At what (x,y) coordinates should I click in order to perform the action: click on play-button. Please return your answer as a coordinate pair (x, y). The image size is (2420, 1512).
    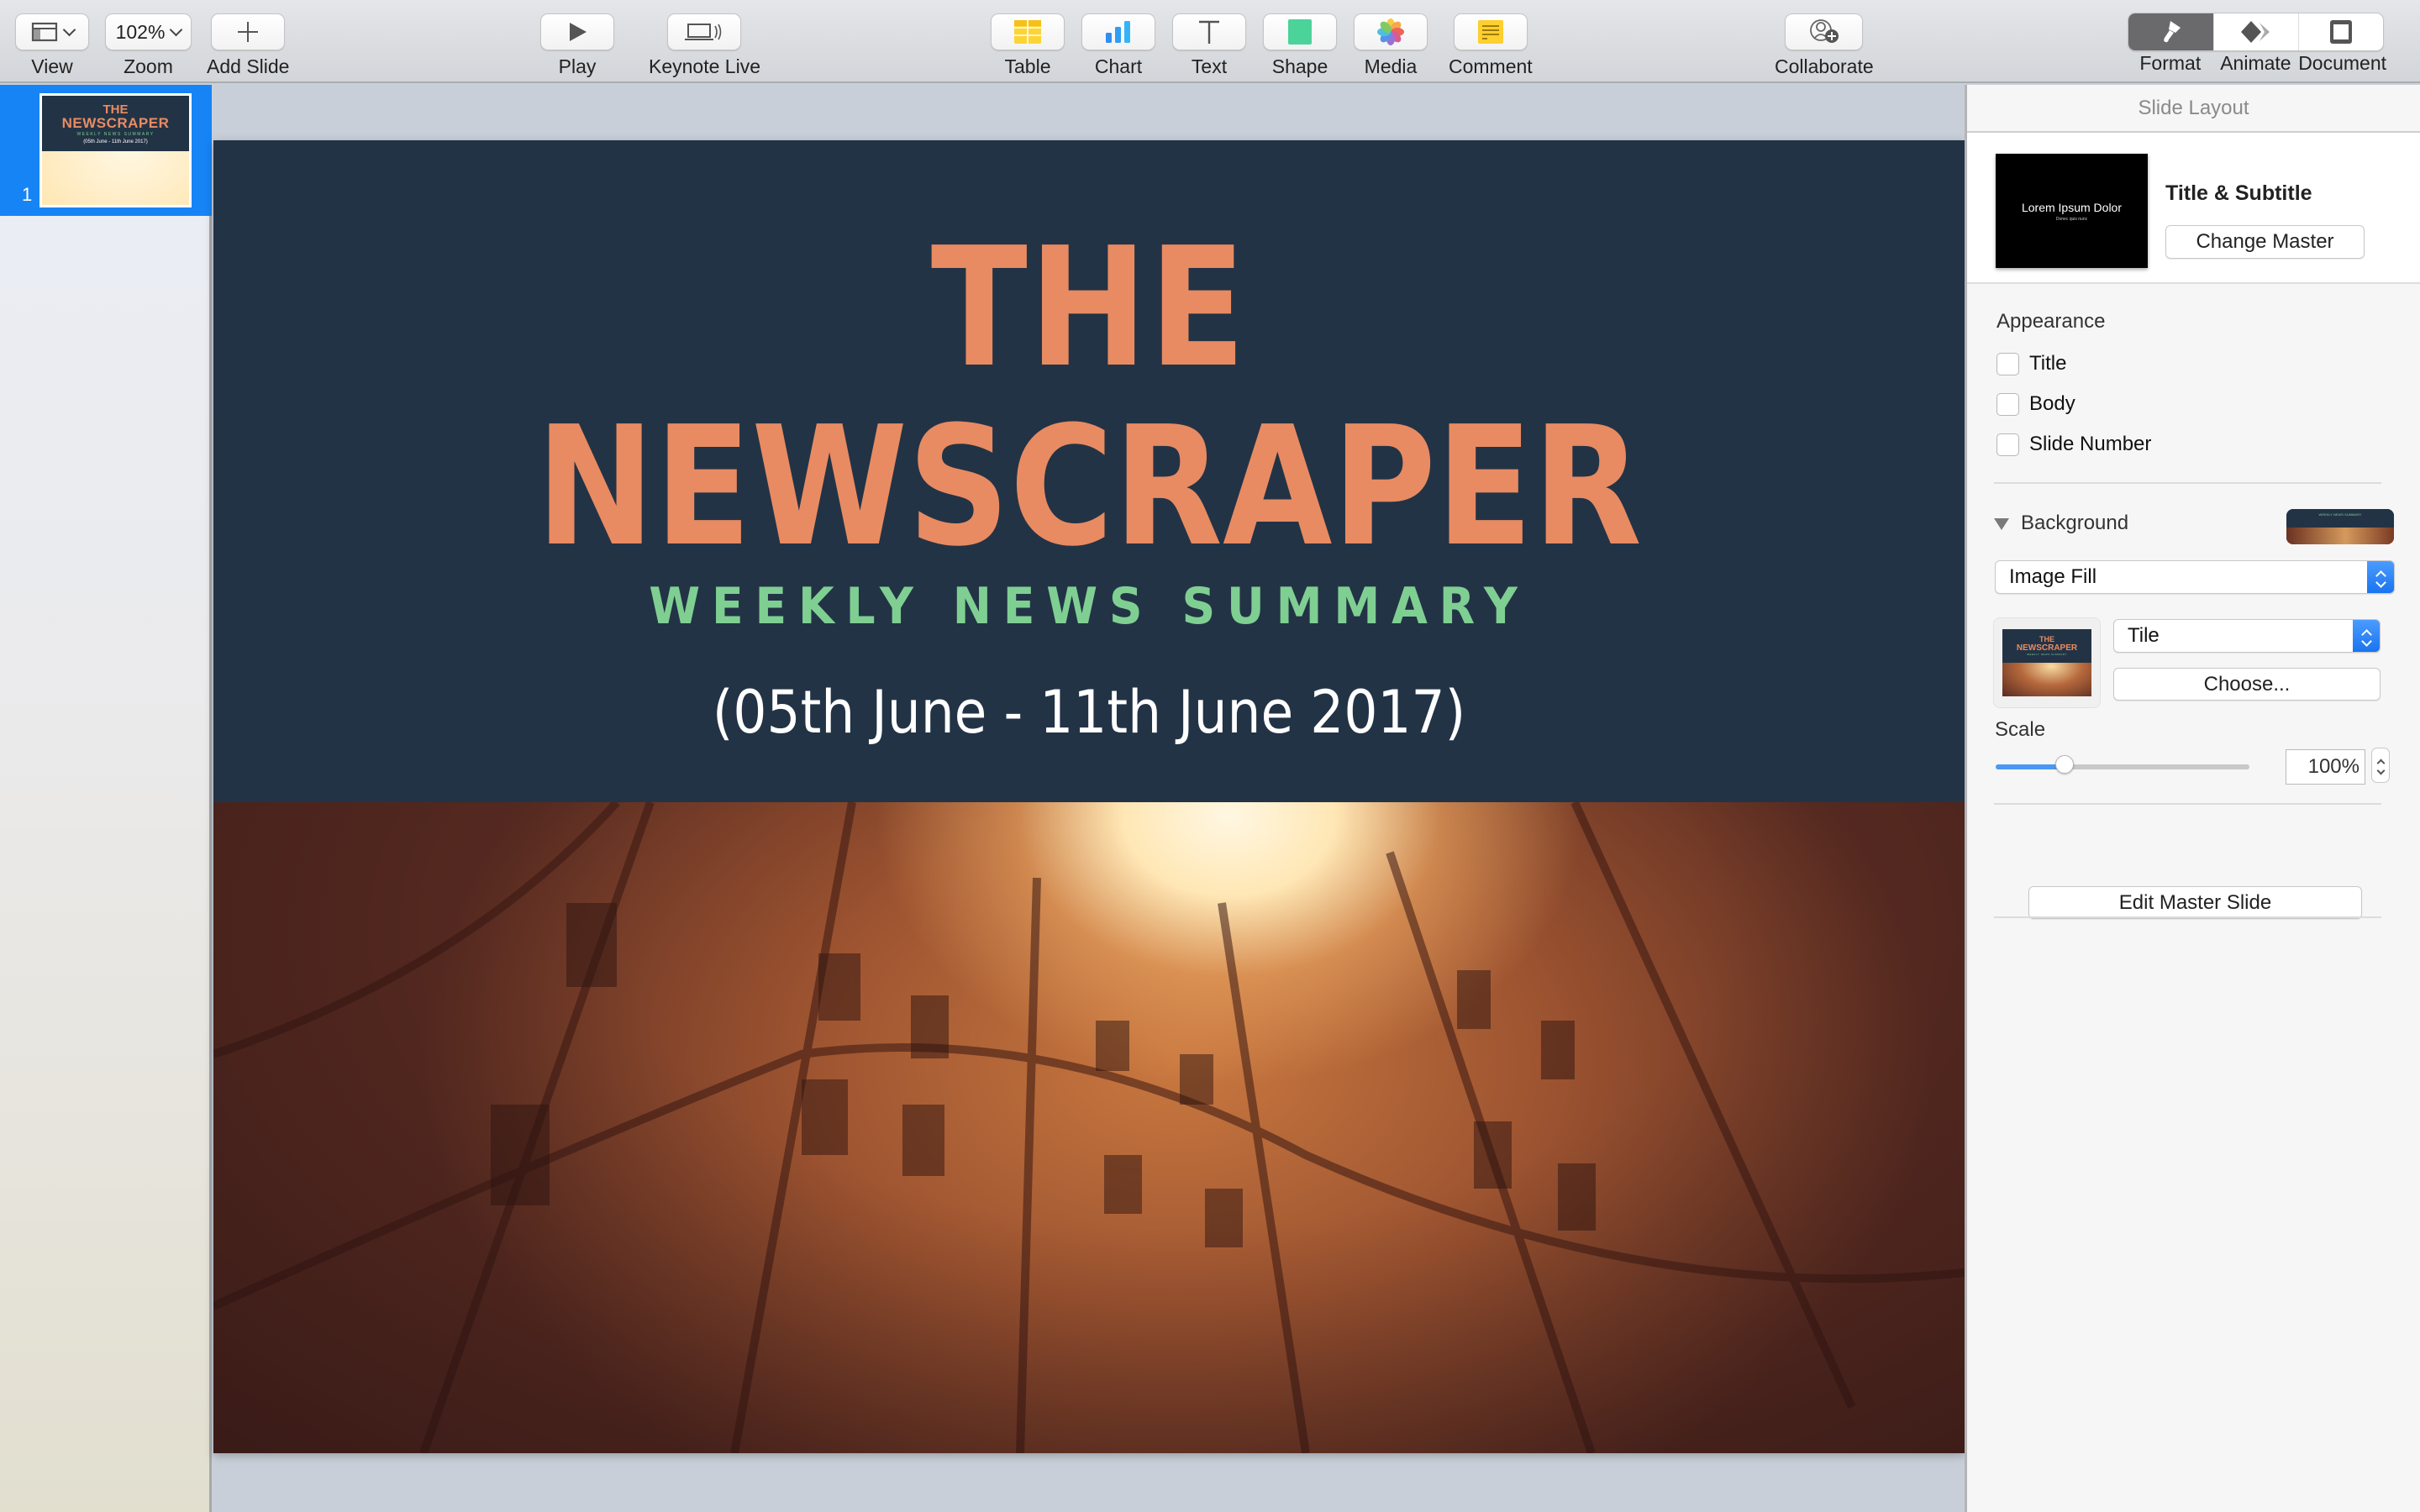
    Looking at the image, I should click on (577, 31).